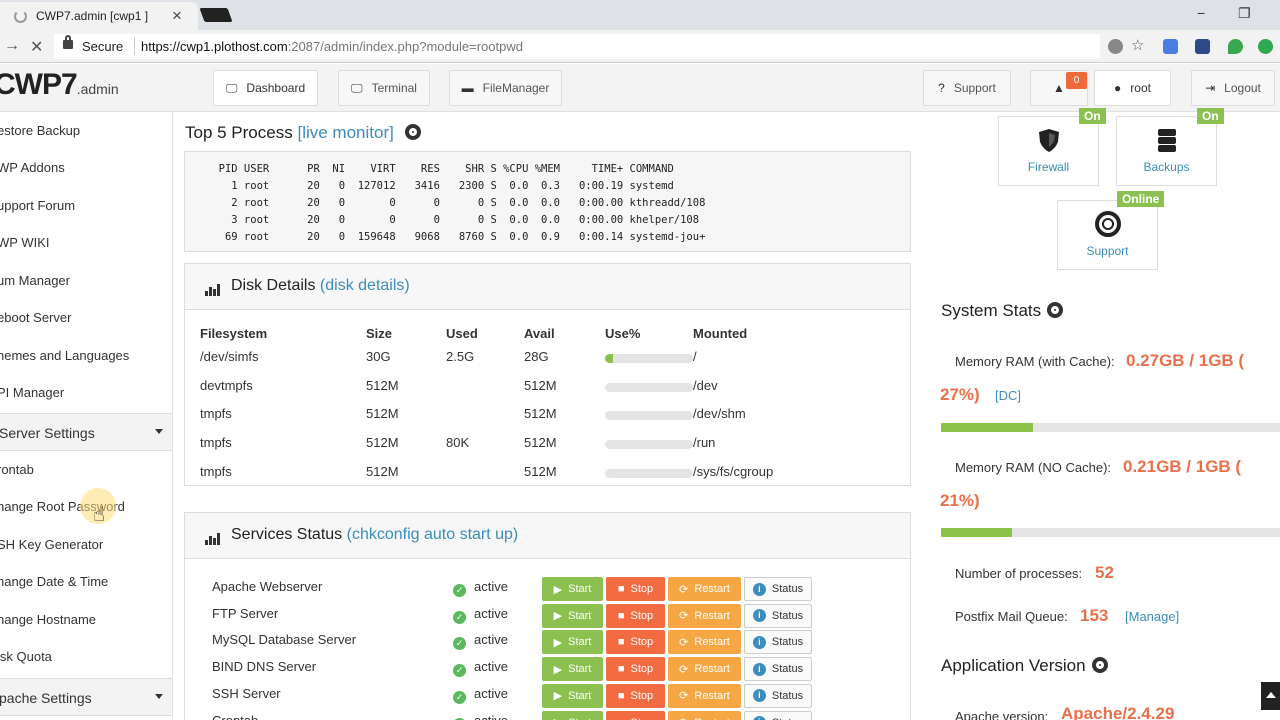  Describe the element at coordinates (379, 333) in the screenshot. I see `disk-header-1: Size` at that location.